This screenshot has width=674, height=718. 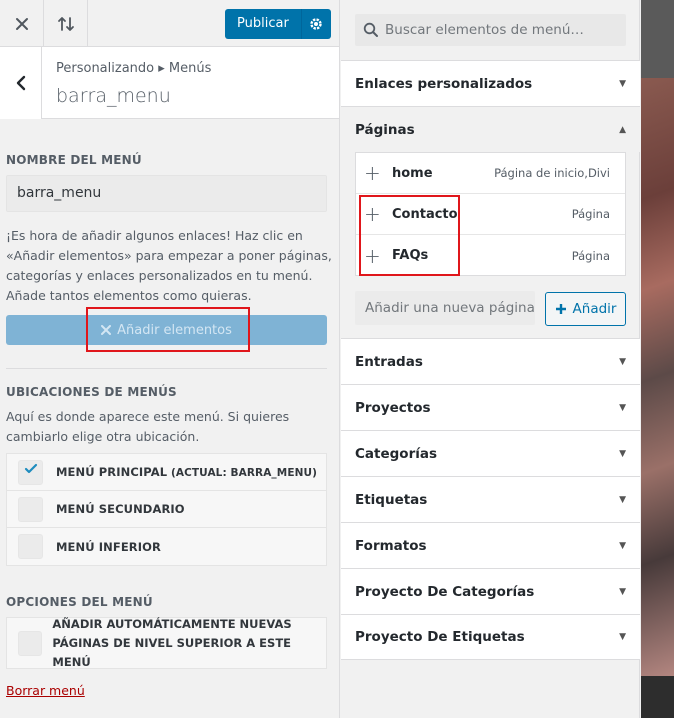 I want to click on accordion-custom-links: Enlaces personalizados ▼, so click(x=490, y=83).